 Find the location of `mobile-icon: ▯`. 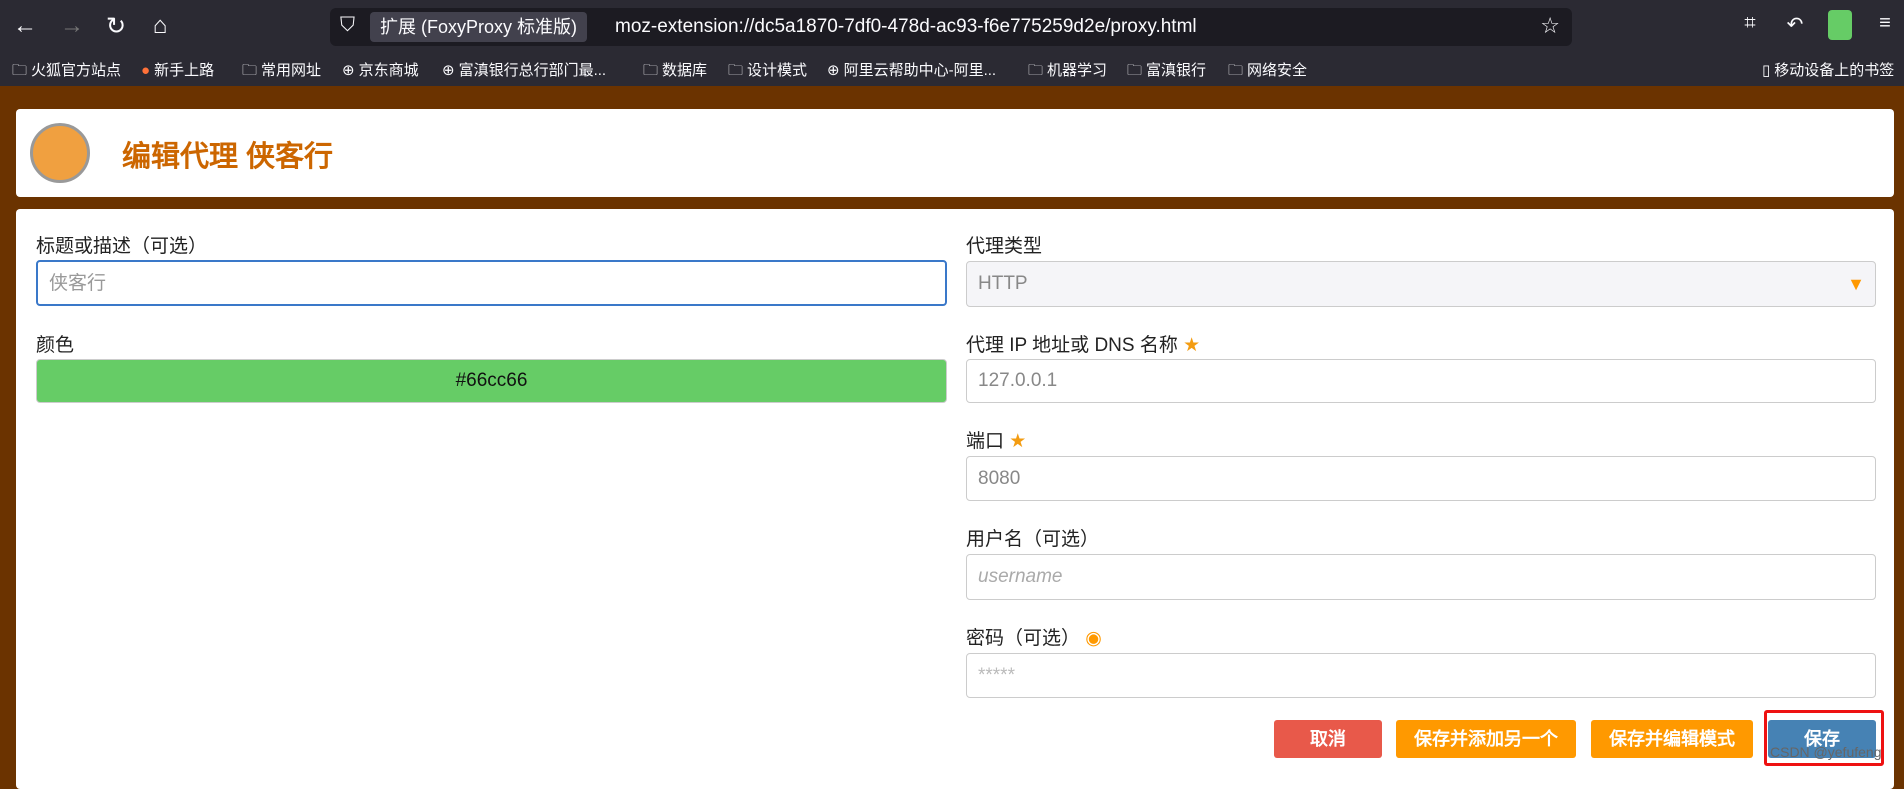

mobile-icon: ▯ is located at coordinates (1766, 70).